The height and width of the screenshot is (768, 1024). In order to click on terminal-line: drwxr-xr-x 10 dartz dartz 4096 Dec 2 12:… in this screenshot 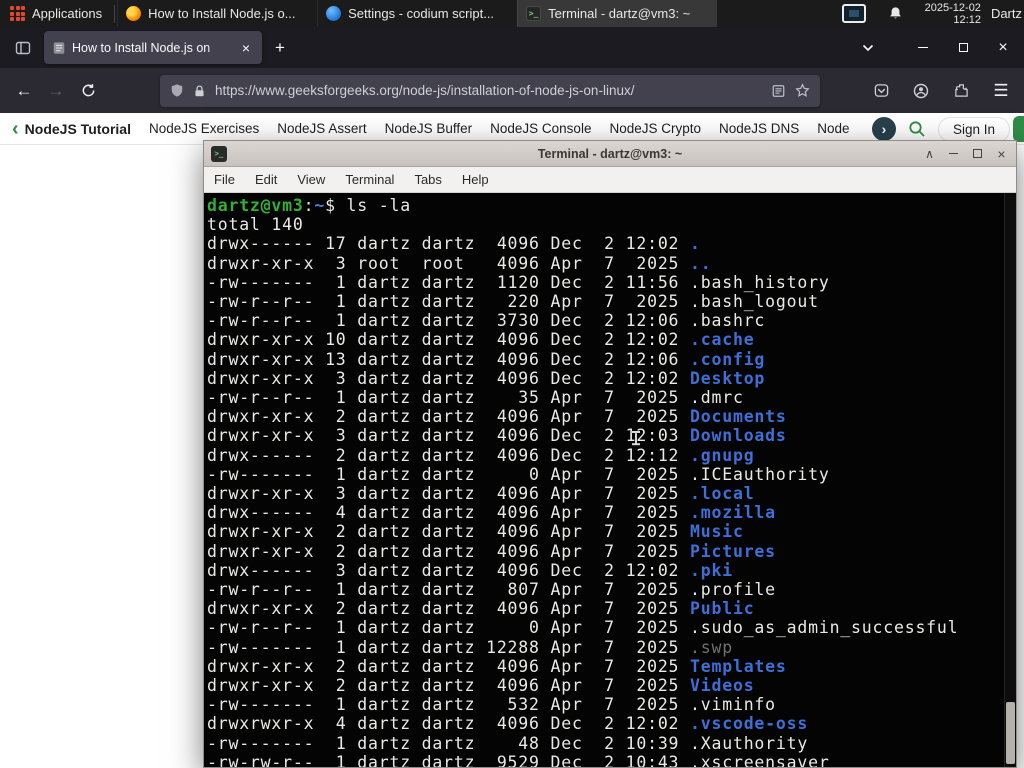, I will do `click(481, 340)`.